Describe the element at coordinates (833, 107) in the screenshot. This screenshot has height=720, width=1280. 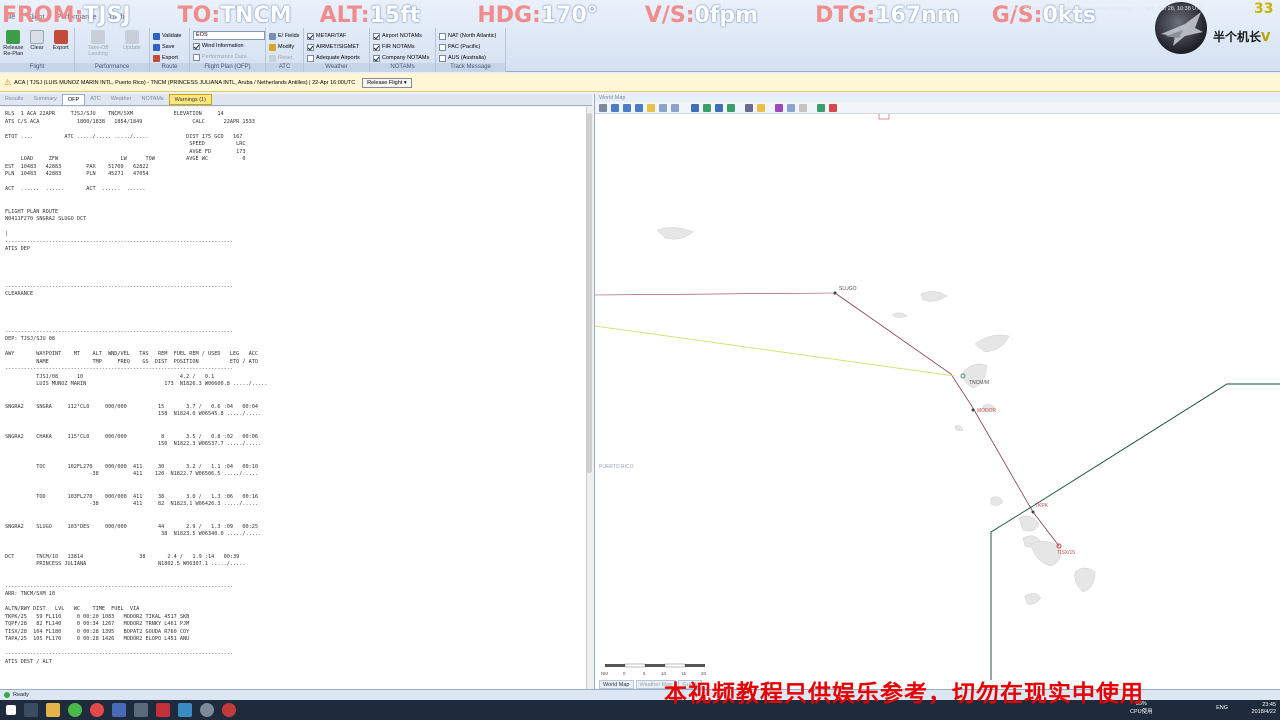
I see `settings-icon` at that location.